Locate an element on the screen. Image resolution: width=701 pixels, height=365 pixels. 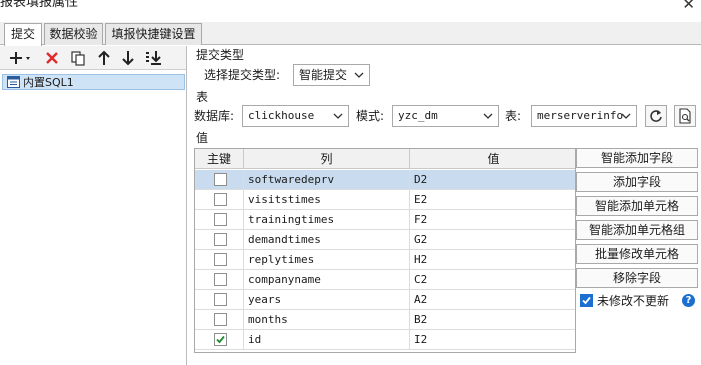
table-row: years A2 is located at coordinates (385, 300).